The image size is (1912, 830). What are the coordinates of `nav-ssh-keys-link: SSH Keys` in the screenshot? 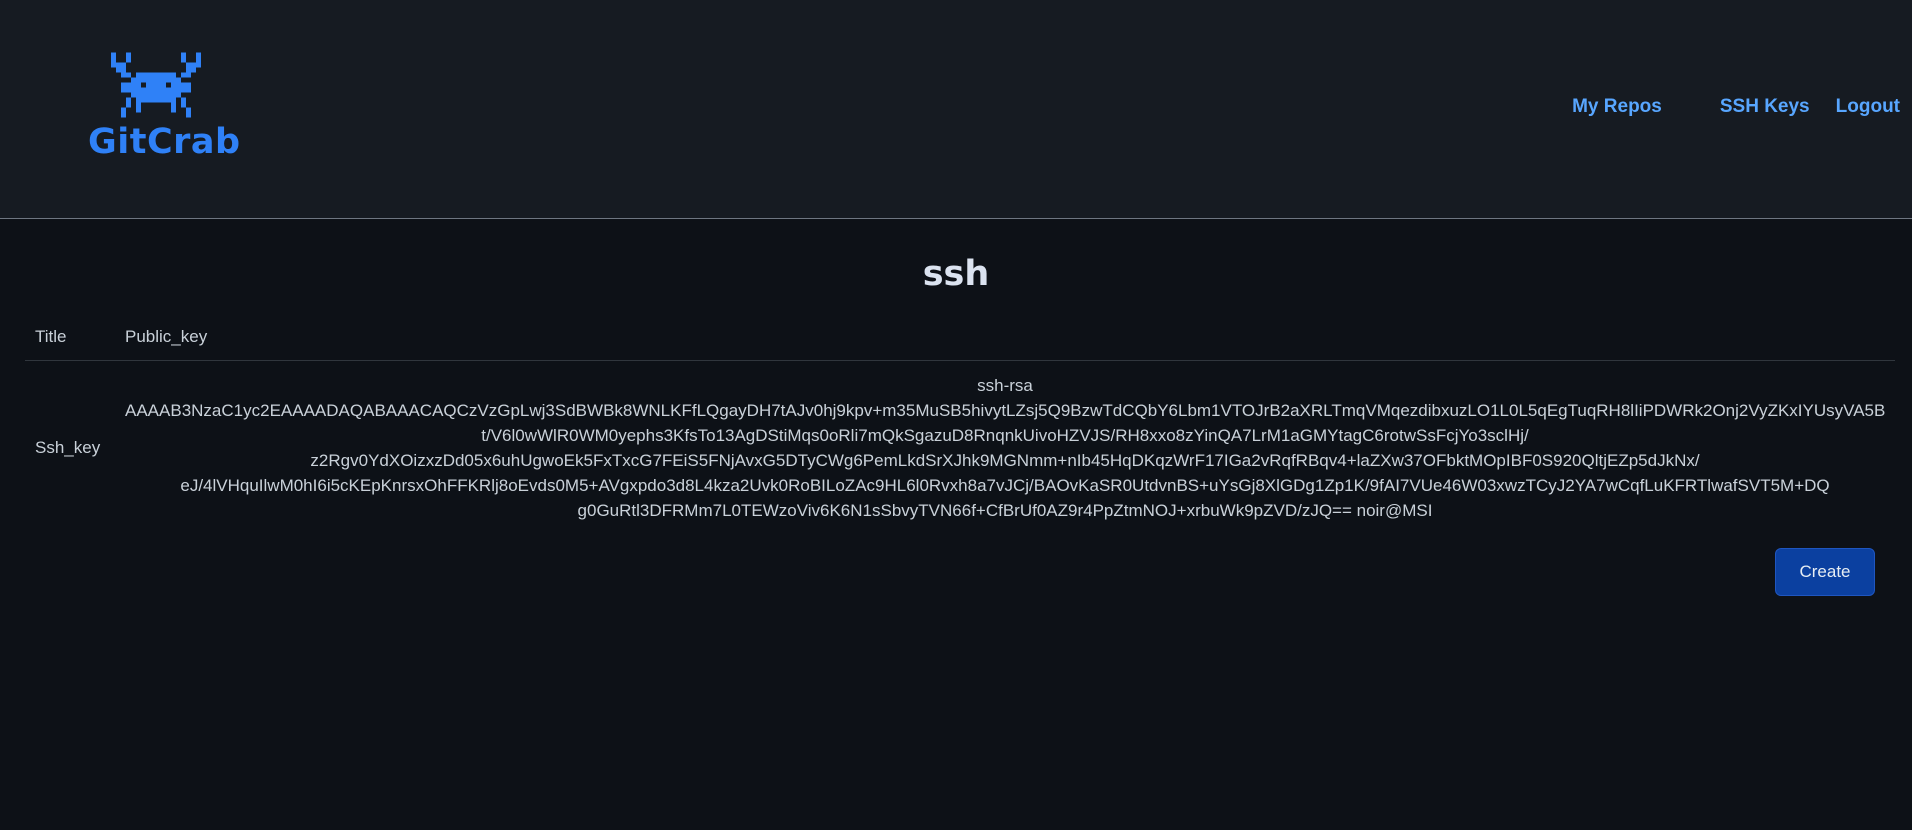 It's located at (1765, 107).